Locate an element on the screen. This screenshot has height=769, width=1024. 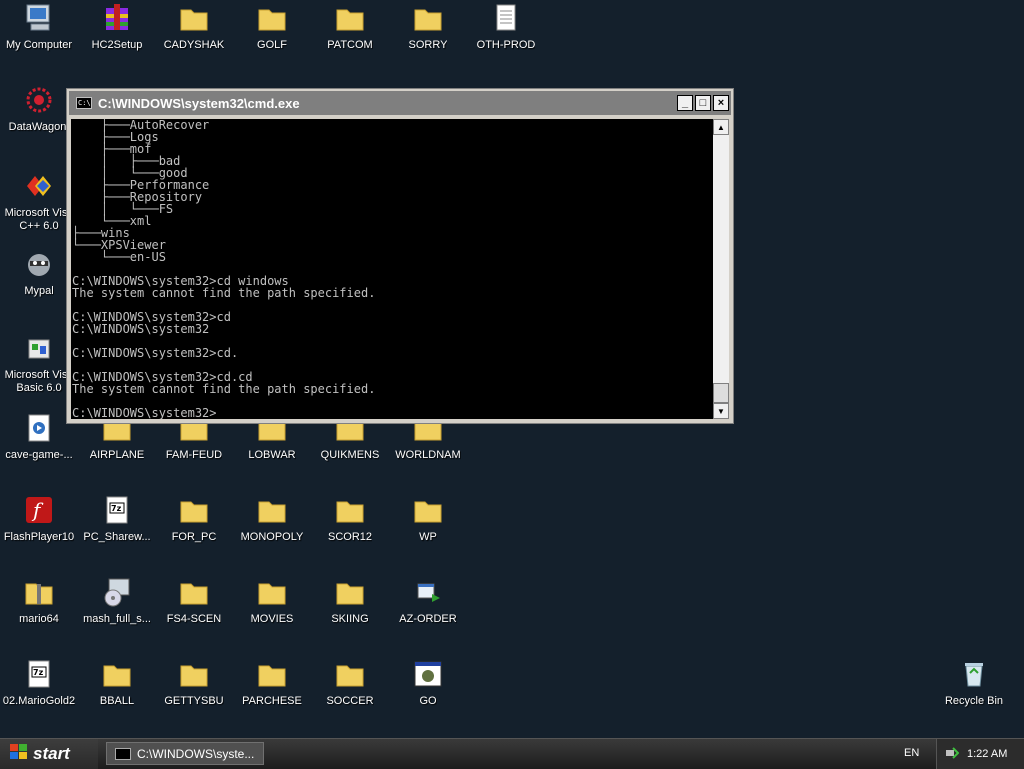
network-icon is located at coordinates (952, 754).